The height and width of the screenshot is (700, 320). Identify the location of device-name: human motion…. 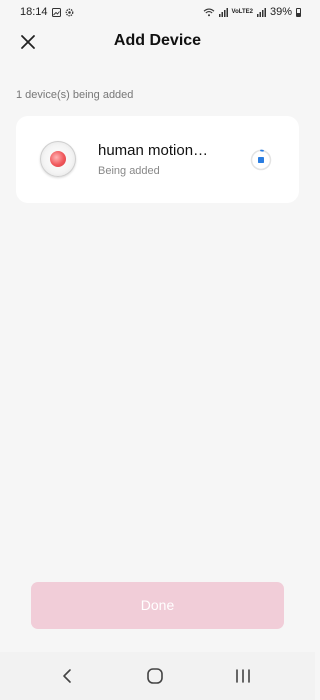
(153, 150).